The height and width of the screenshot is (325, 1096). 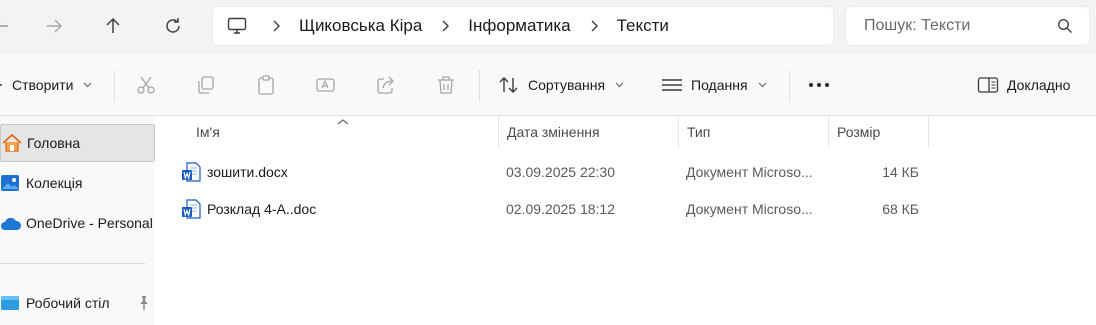 I want to click on details-pane-button: Докладно, so click(x=1023, y=85).